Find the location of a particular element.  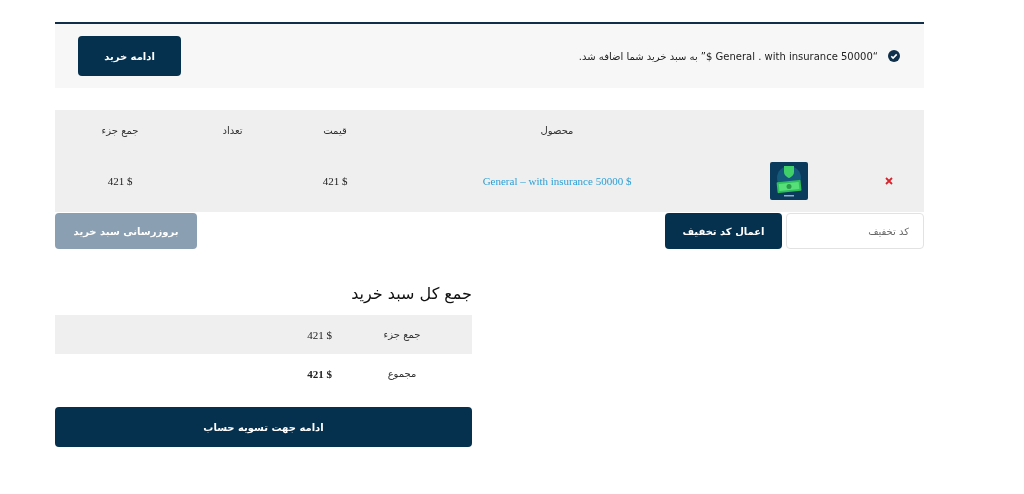

totals-label: جمع جزء is located at coordinates (402, 334).